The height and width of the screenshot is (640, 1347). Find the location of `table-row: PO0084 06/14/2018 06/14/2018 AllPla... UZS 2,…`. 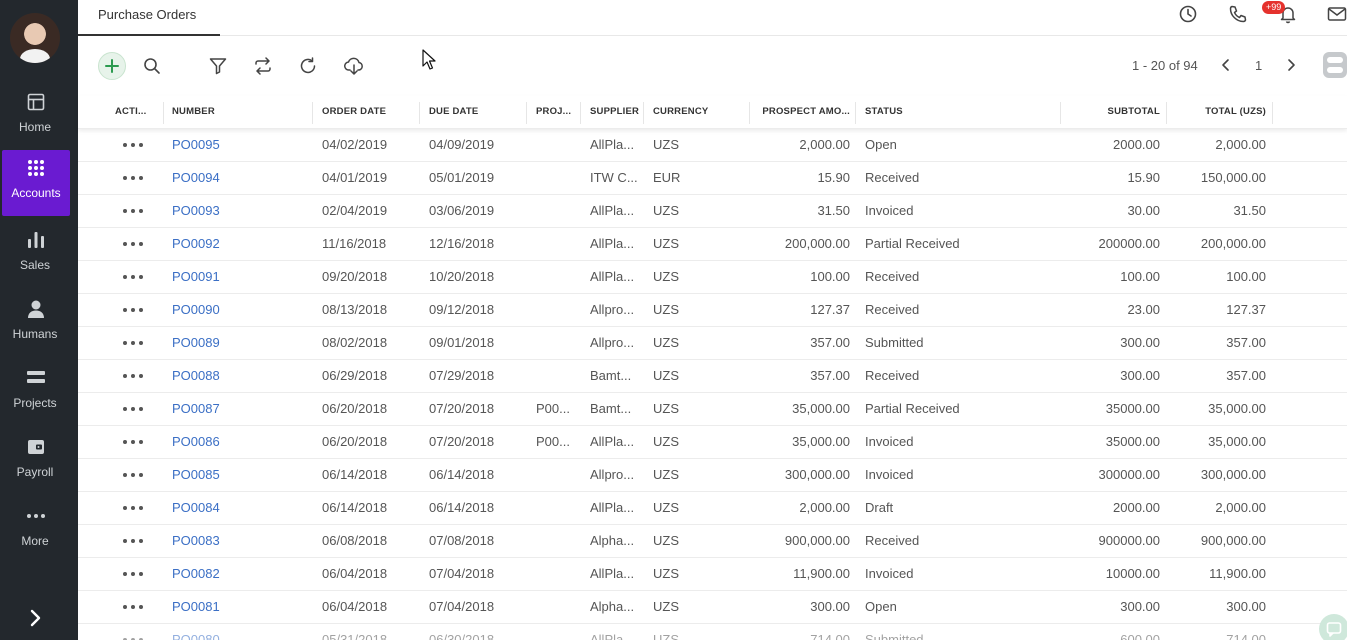

table-row: PO0084 06/14/2018 06/14/2018 AllPla... UZS 2,… is located at coordinates (712, 508).